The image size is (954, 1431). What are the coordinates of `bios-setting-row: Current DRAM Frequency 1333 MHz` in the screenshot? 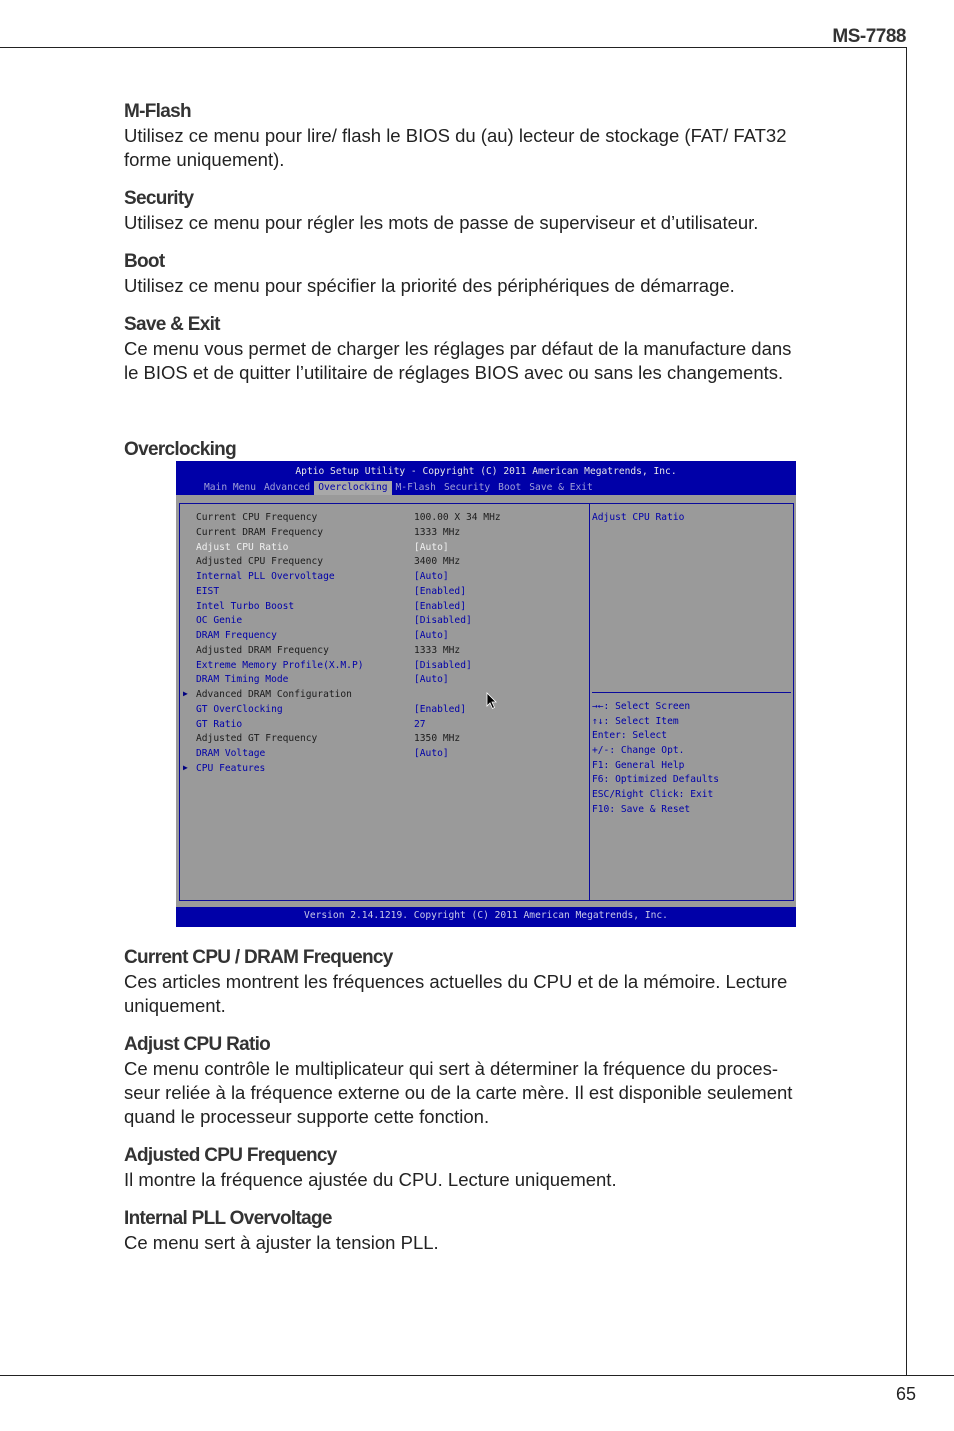 It's located at (380, 534).